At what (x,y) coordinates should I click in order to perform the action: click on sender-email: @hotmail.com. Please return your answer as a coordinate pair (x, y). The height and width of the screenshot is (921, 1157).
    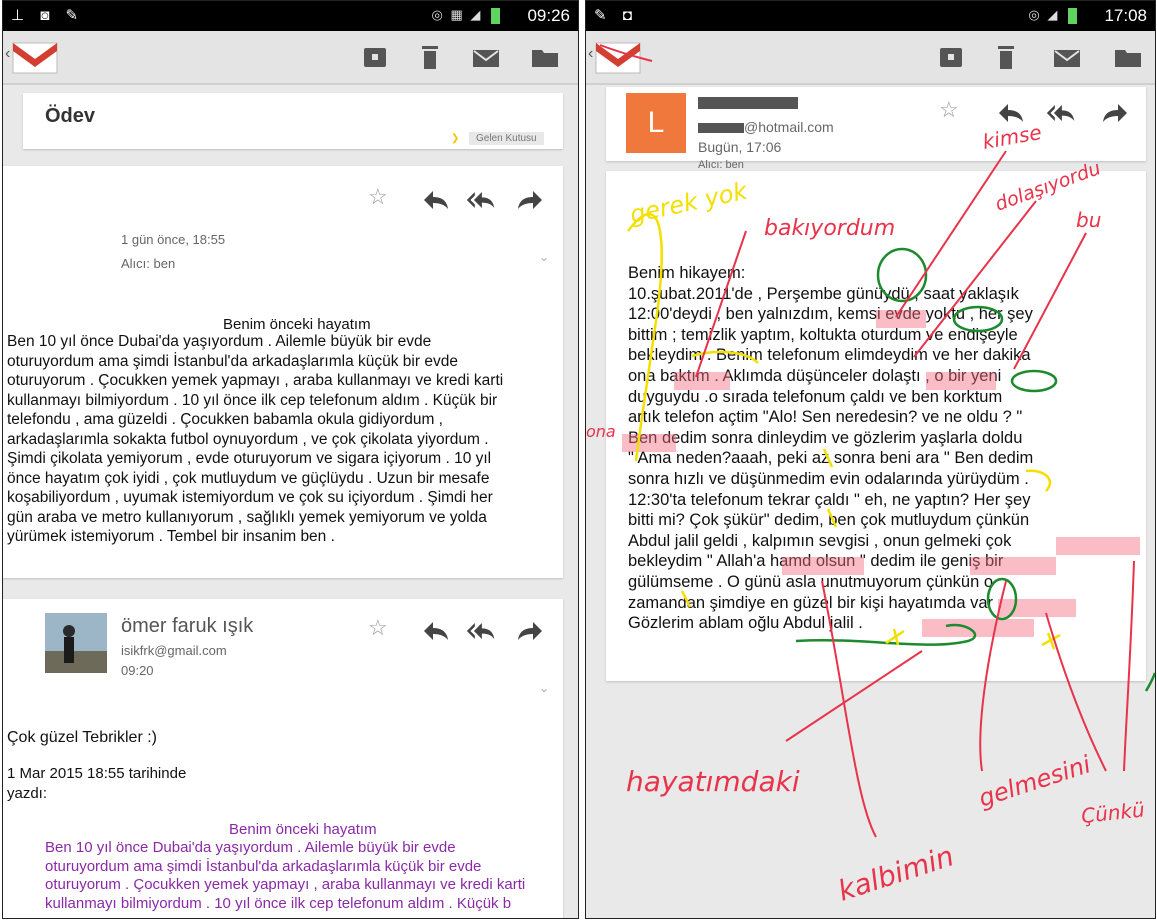
    Looking at the image, I should click on (789, 127).